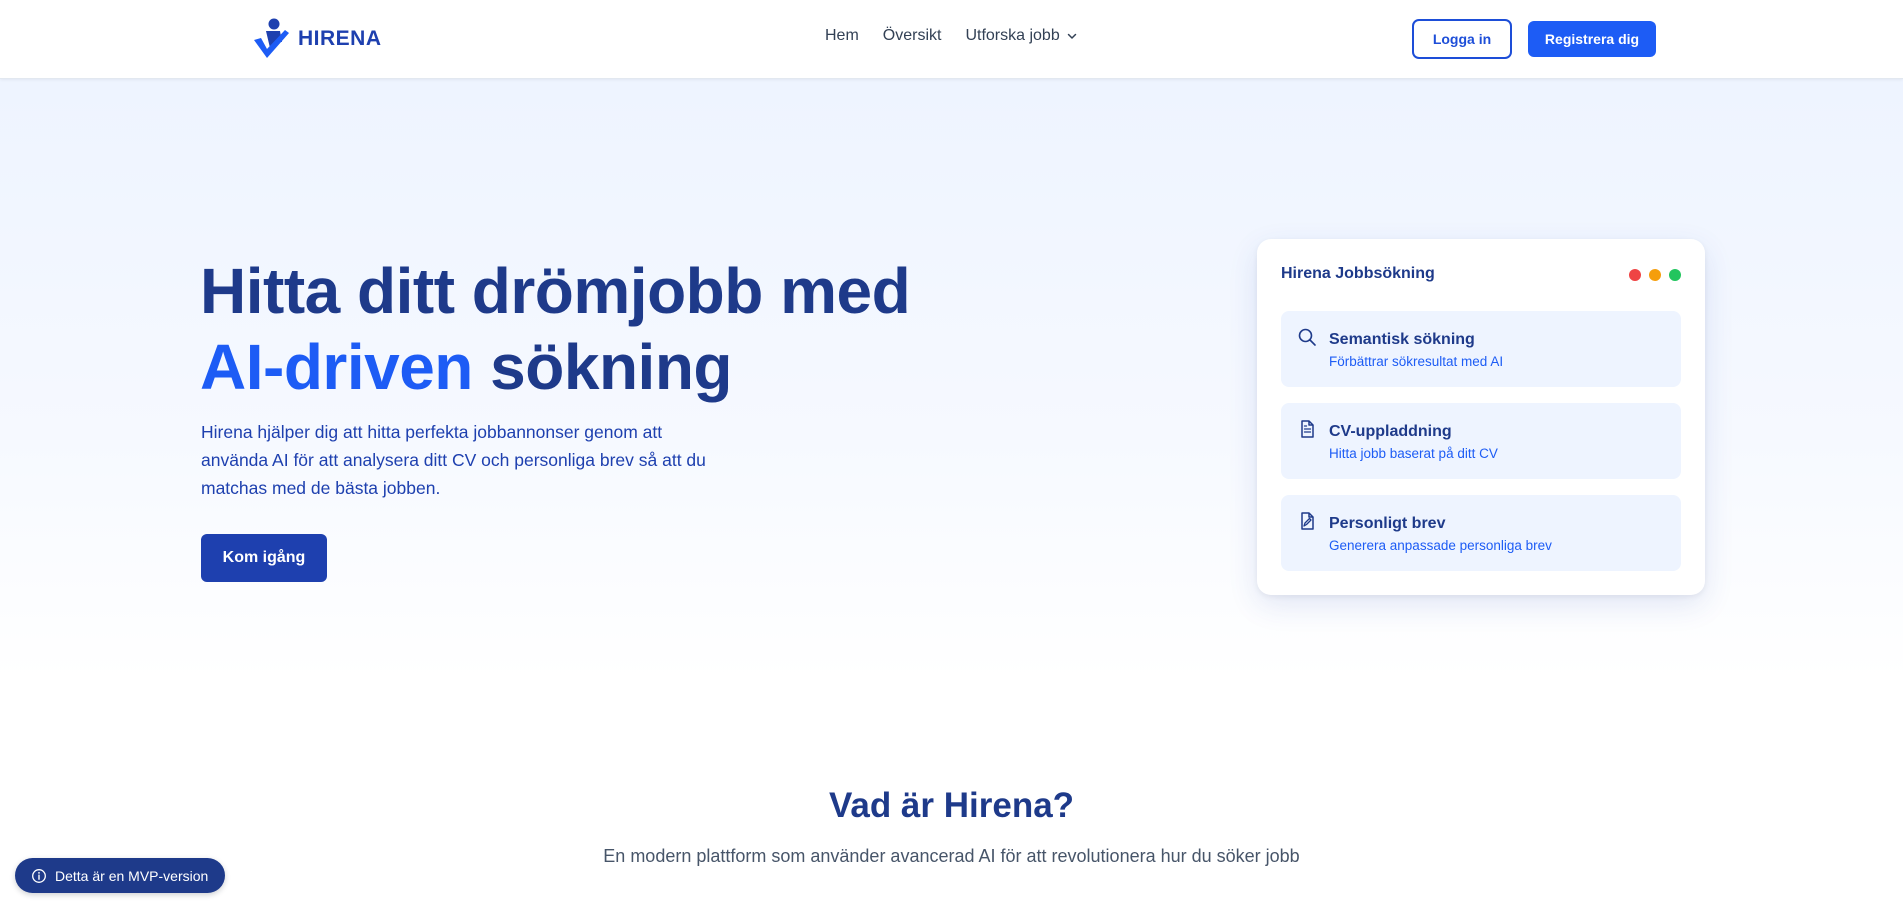 Image resolution: width=1903 pixels, height=908 pixels. What do you see at coordinates (1358, 273) in the screenshot?
I see `card-title: Hirena Jobbsökning` at bounding box center [1358, 273].